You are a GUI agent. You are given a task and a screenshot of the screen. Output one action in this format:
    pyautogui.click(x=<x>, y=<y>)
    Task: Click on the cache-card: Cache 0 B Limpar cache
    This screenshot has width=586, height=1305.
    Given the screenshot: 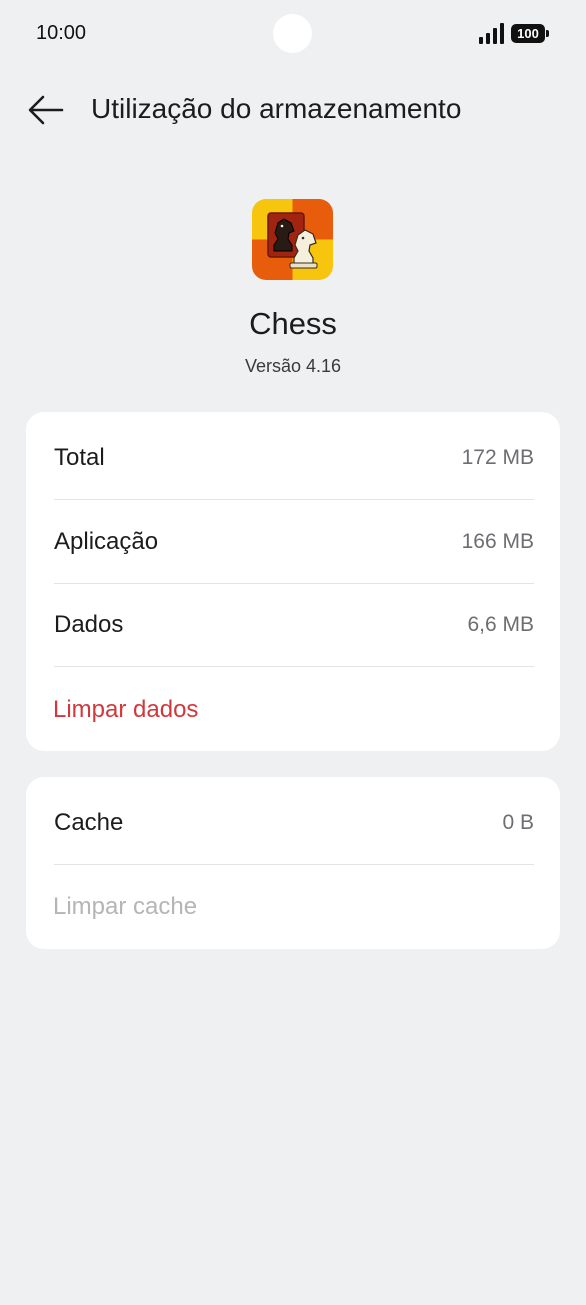 What is the action you would take?
    pyautogui.click(x=293, y=863)
    